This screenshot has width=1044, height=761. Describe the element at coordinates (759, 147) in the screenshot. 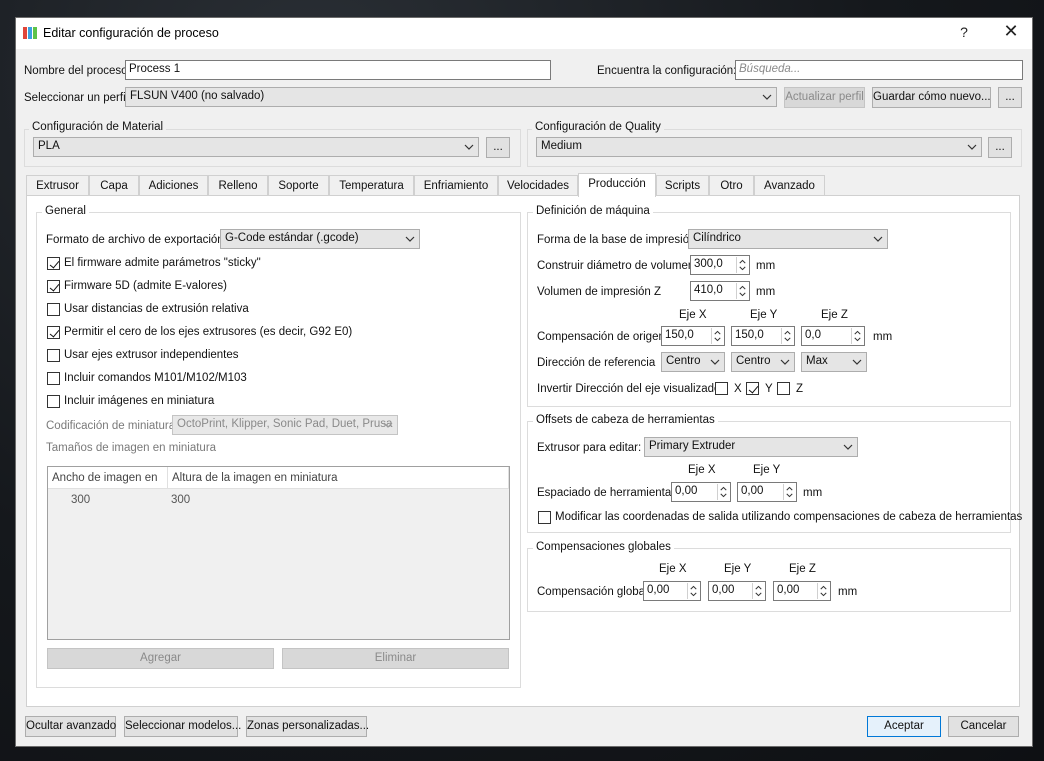

I see `quality-select: Medium` at that location.